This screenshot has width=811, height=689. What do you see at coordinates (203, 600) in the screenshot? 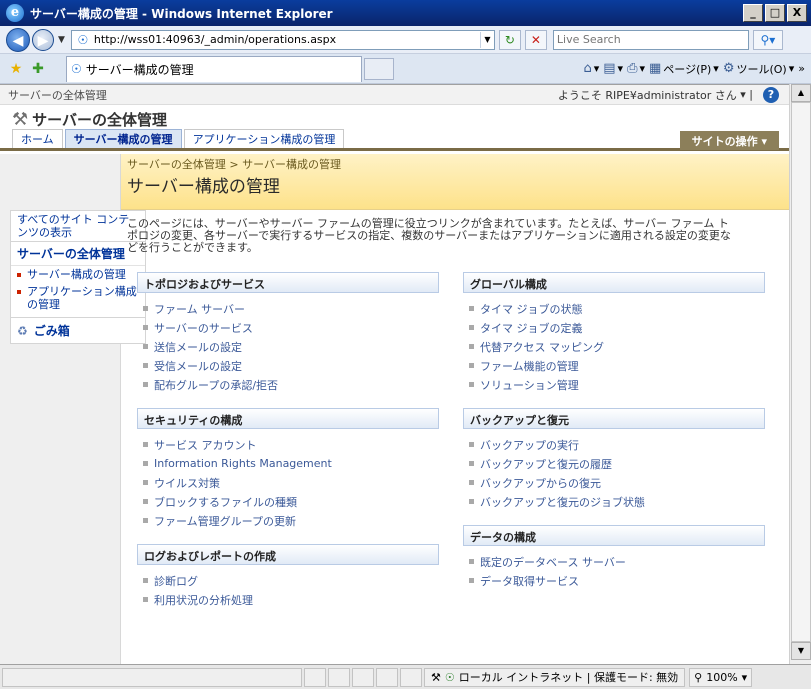
I see `admin-link-label: 利用状況の分析処理` at bounding box center [203, 600].